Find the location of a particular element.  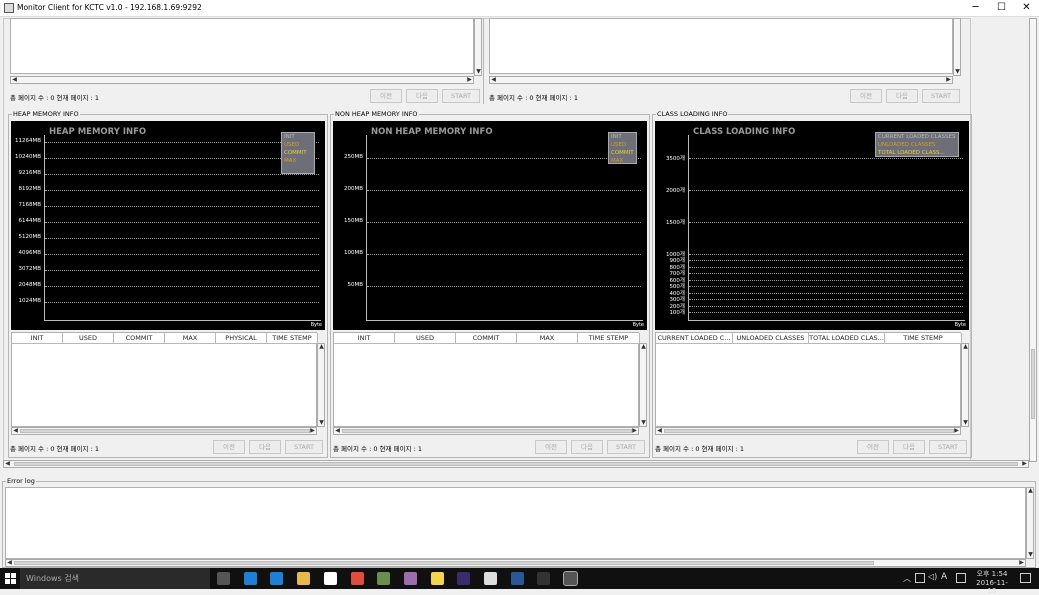

clock-date: 2016-11-19 is located at coordinates (992, 587).